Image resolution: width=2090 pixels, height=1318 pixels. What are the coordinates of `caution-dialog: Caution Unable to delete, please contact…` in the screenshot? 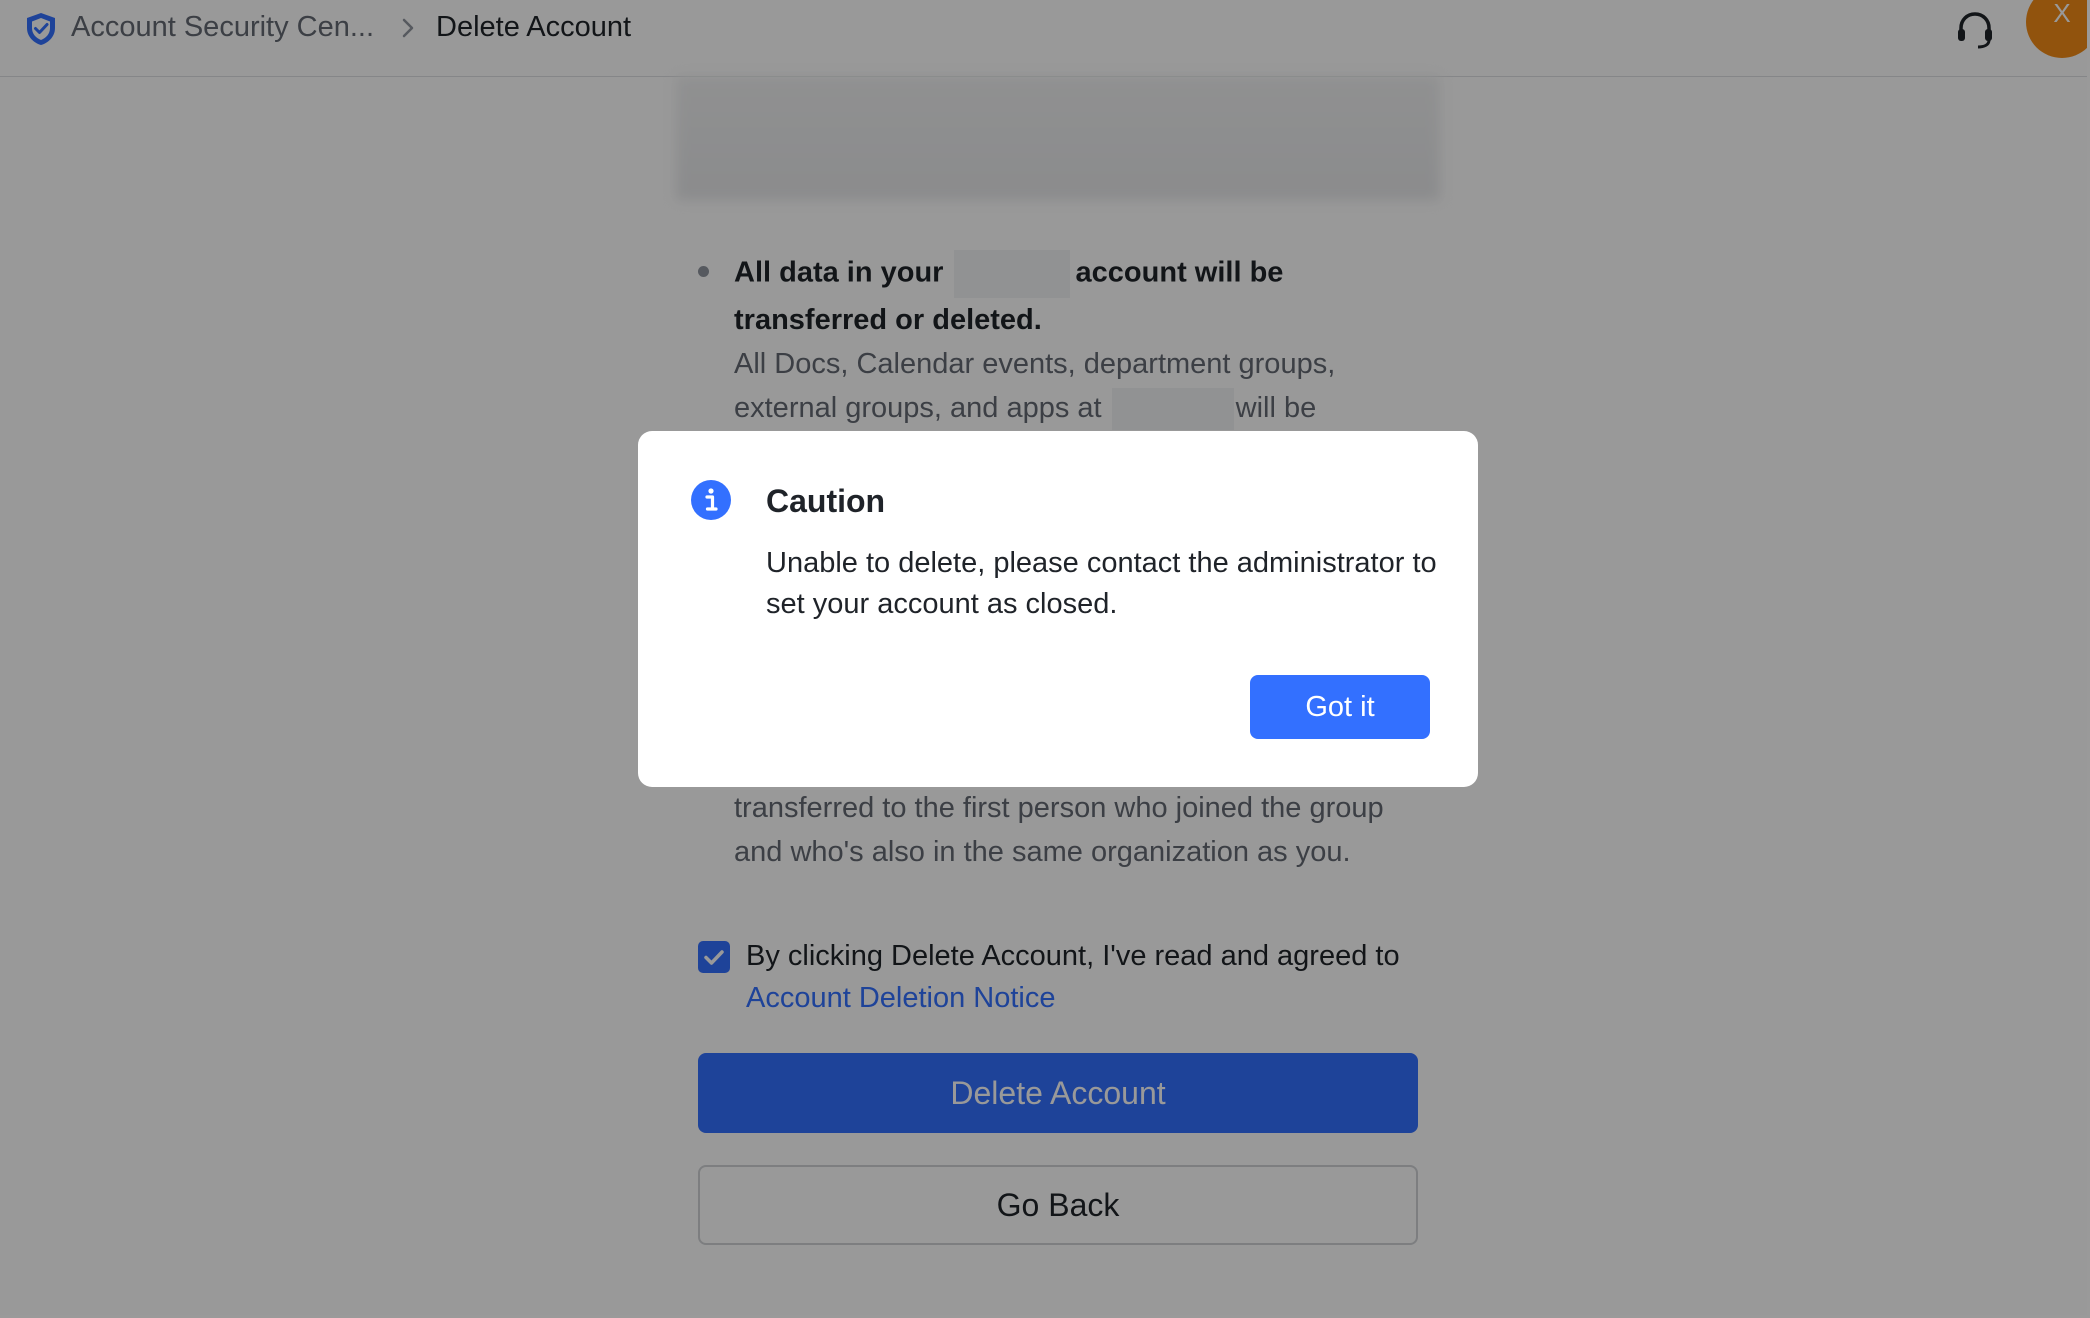 It's located at (1058, 609).